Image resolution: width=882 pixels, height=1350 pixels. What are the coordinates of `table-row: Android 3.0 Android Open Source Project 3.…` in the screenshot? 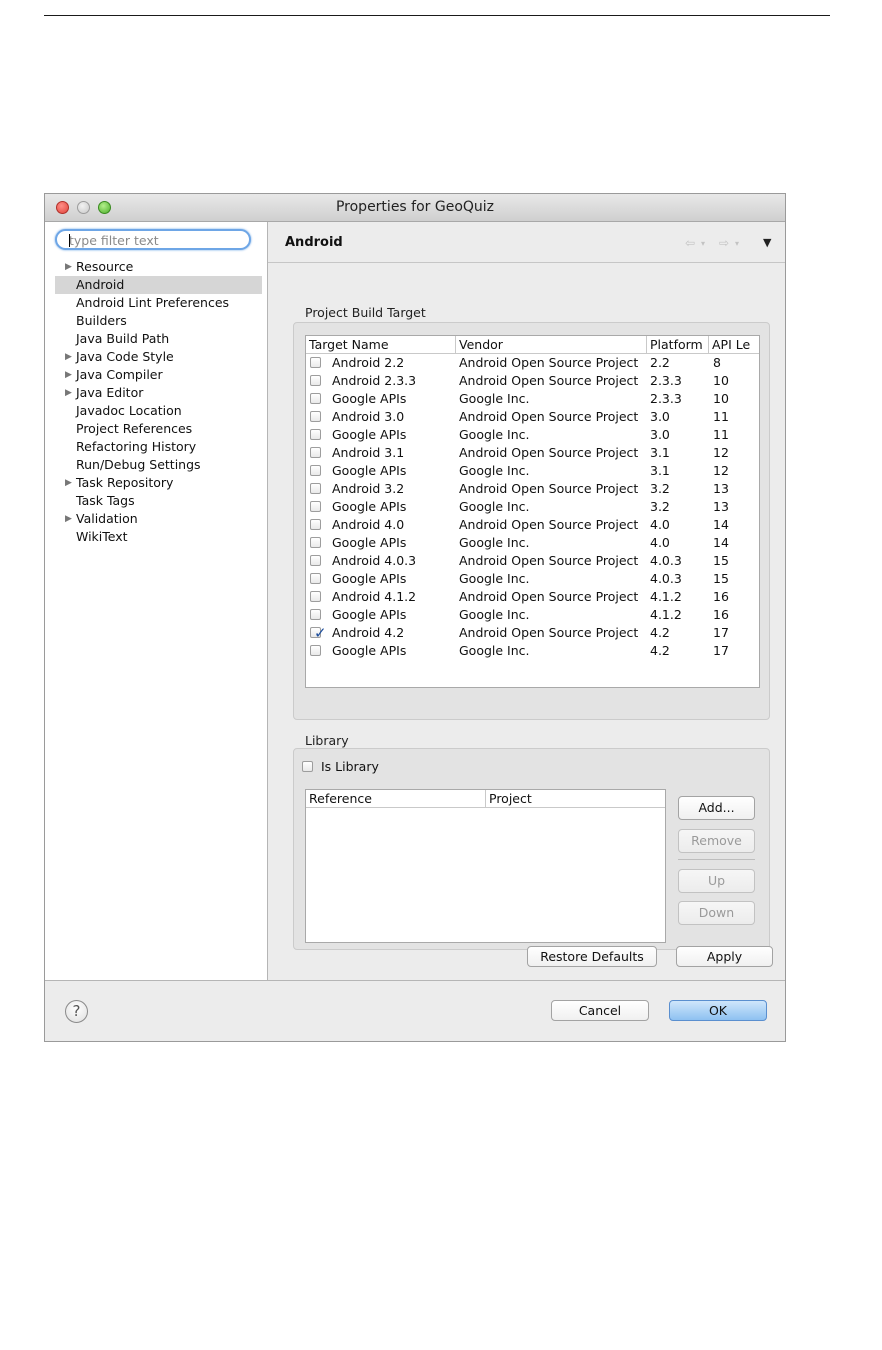 It's located at (532, 417).